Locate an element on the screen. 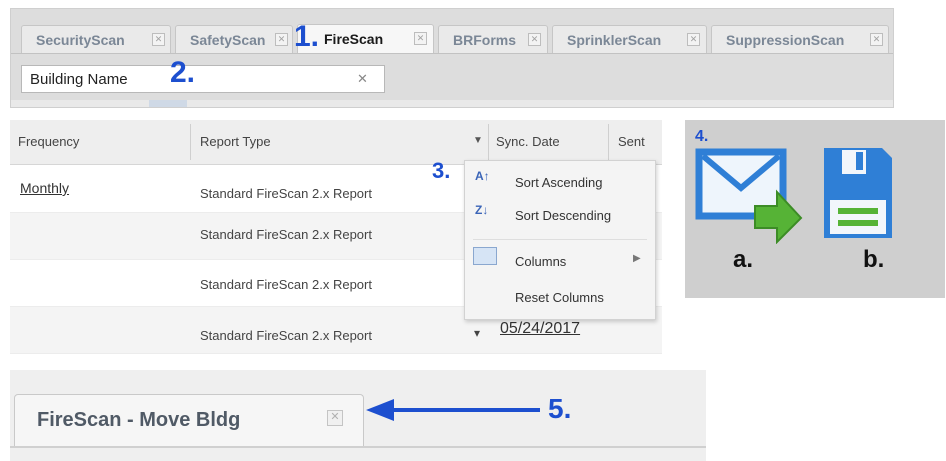 This screenshot has width=946, height=461. column-separator is located at coordinates (608, 142).